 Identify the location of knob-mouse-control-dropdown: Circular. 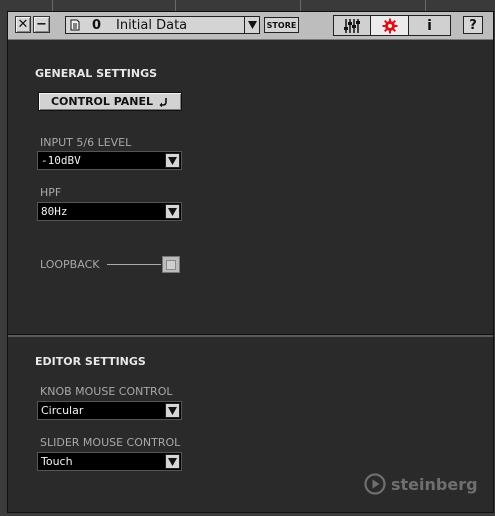
(109, 410).